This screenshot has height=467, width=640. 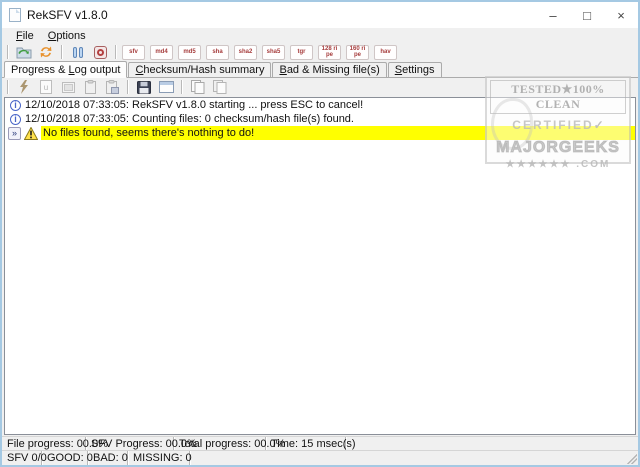 I want to click on resize-grip, so click(x=632, y=459).